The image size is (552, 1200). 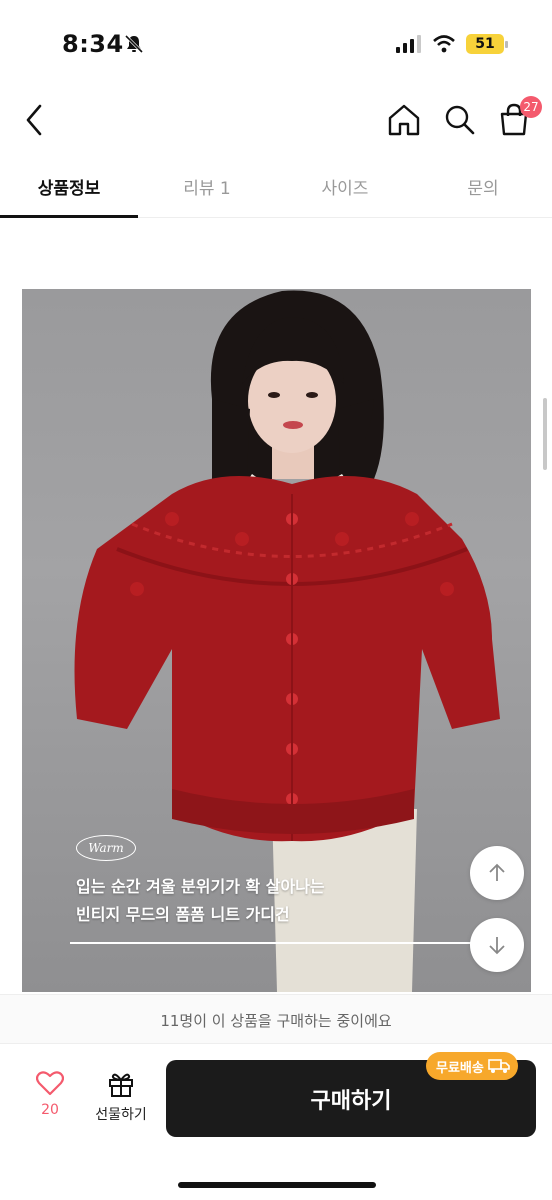 What do you see at coordinates (36, 120) in the screenshot?
I see `back-chevron-icon` at bounding box center [36, 120].